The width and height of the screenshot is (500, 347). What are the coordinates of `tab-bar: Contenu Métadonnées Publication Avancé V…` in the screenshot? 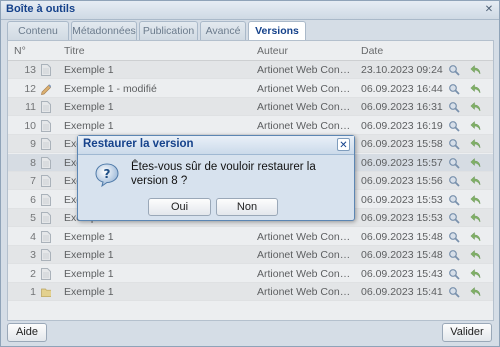 It's located at (251, 31).